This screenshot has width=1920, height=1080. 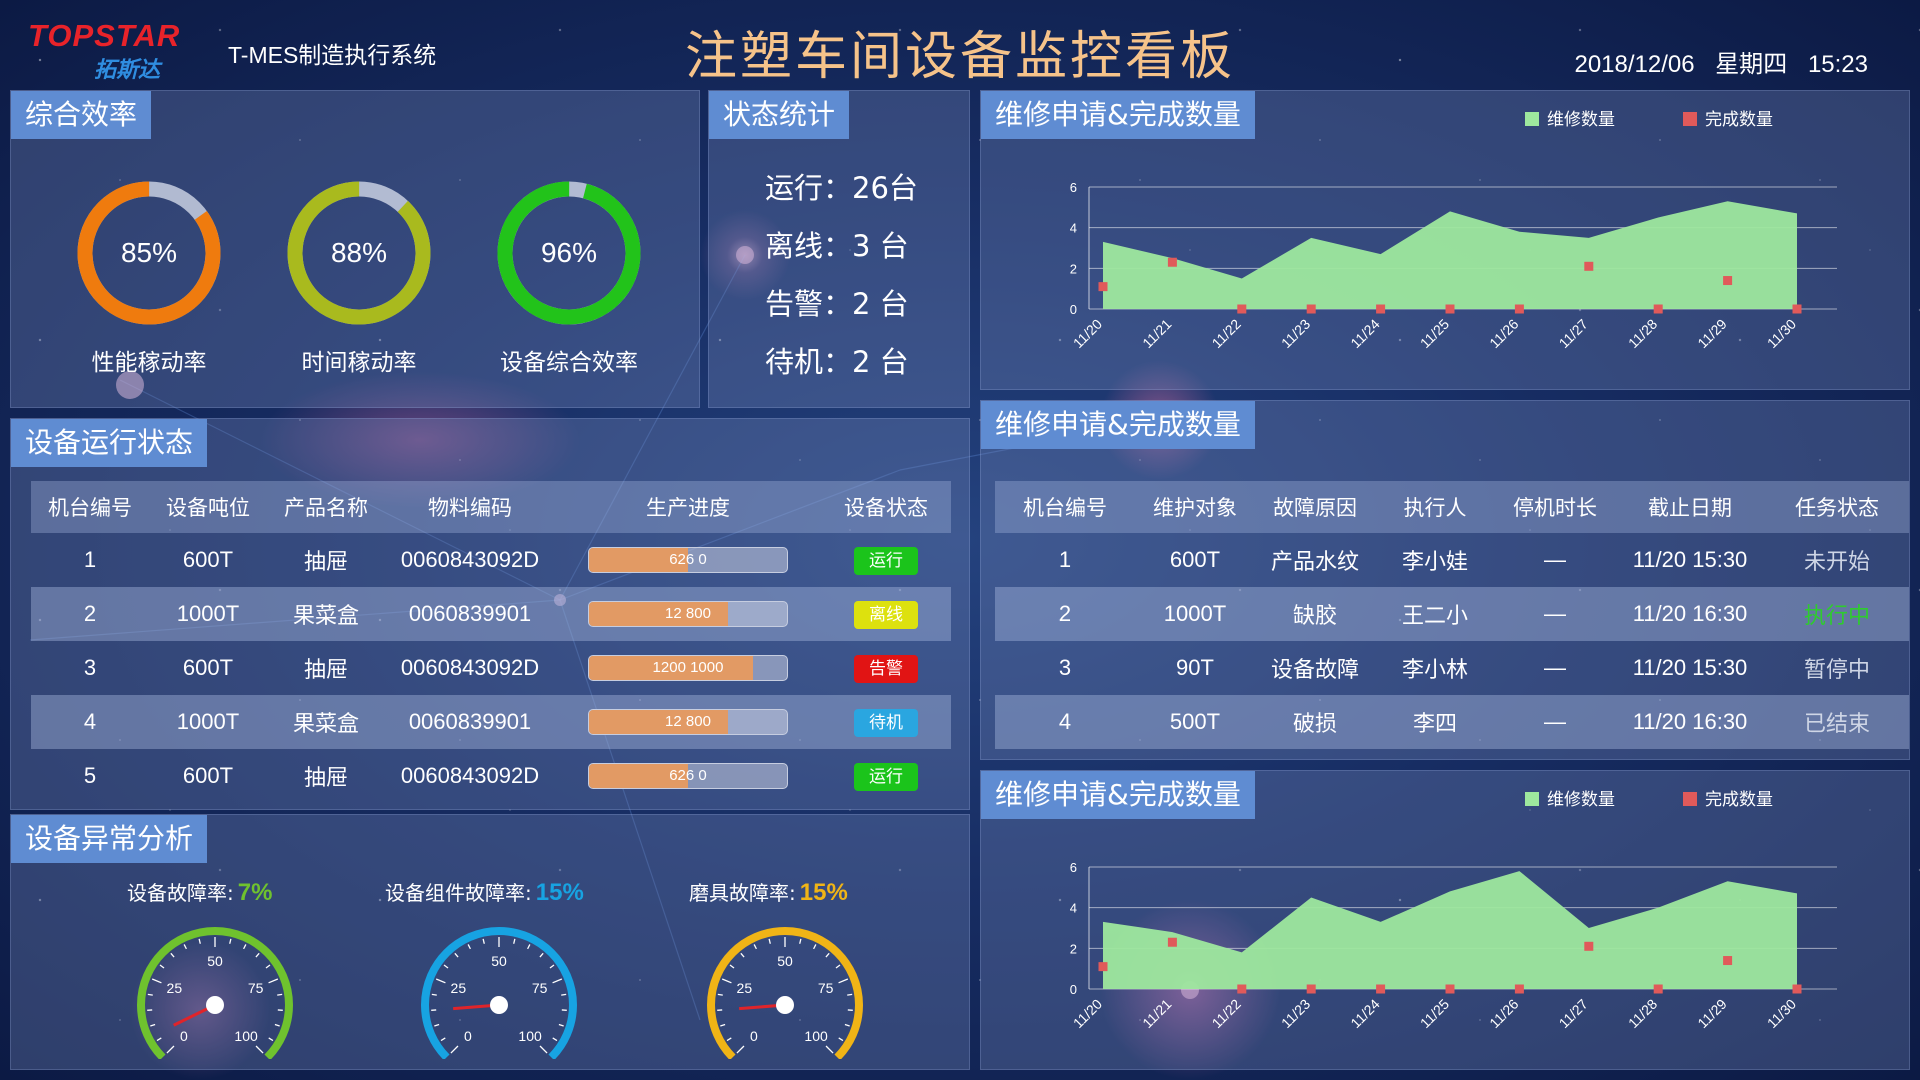 I want to click on stat-standby: 待机：2 台, so click(x=837, y=362).